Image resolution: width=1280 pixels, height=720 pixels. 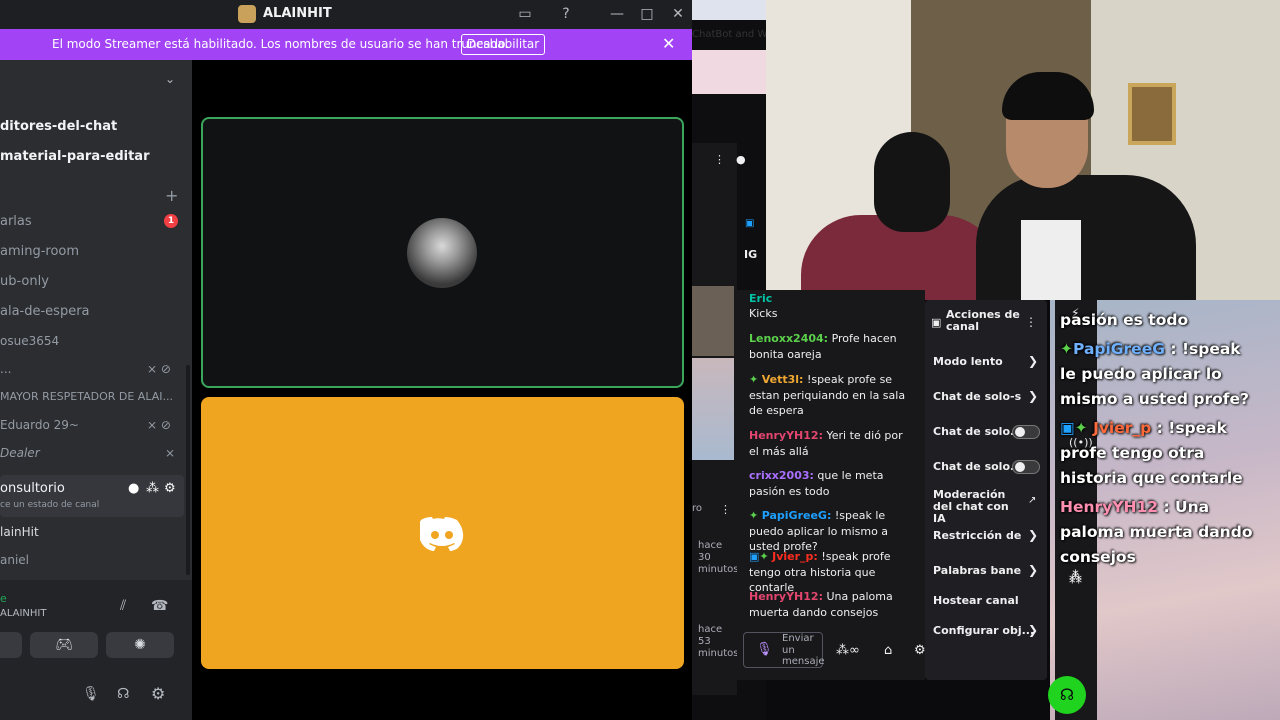 What do you see at coordinates (188, 470) in the screenshot?
I see `scrollbar` at bounding box center [188, 470].